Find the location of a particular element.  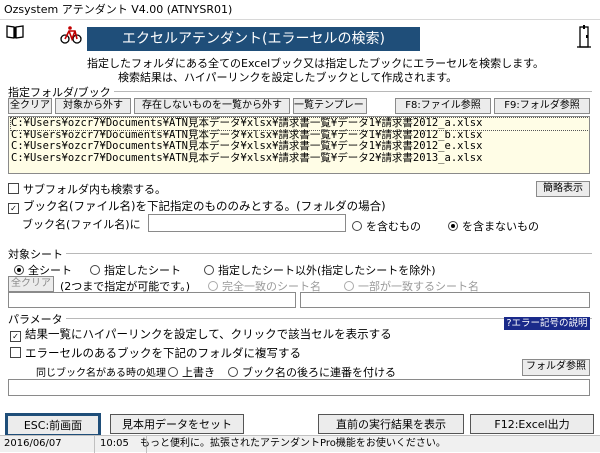

f8-file-ref-button: F8:ファイル参照 is located at coordinates (443, 106).